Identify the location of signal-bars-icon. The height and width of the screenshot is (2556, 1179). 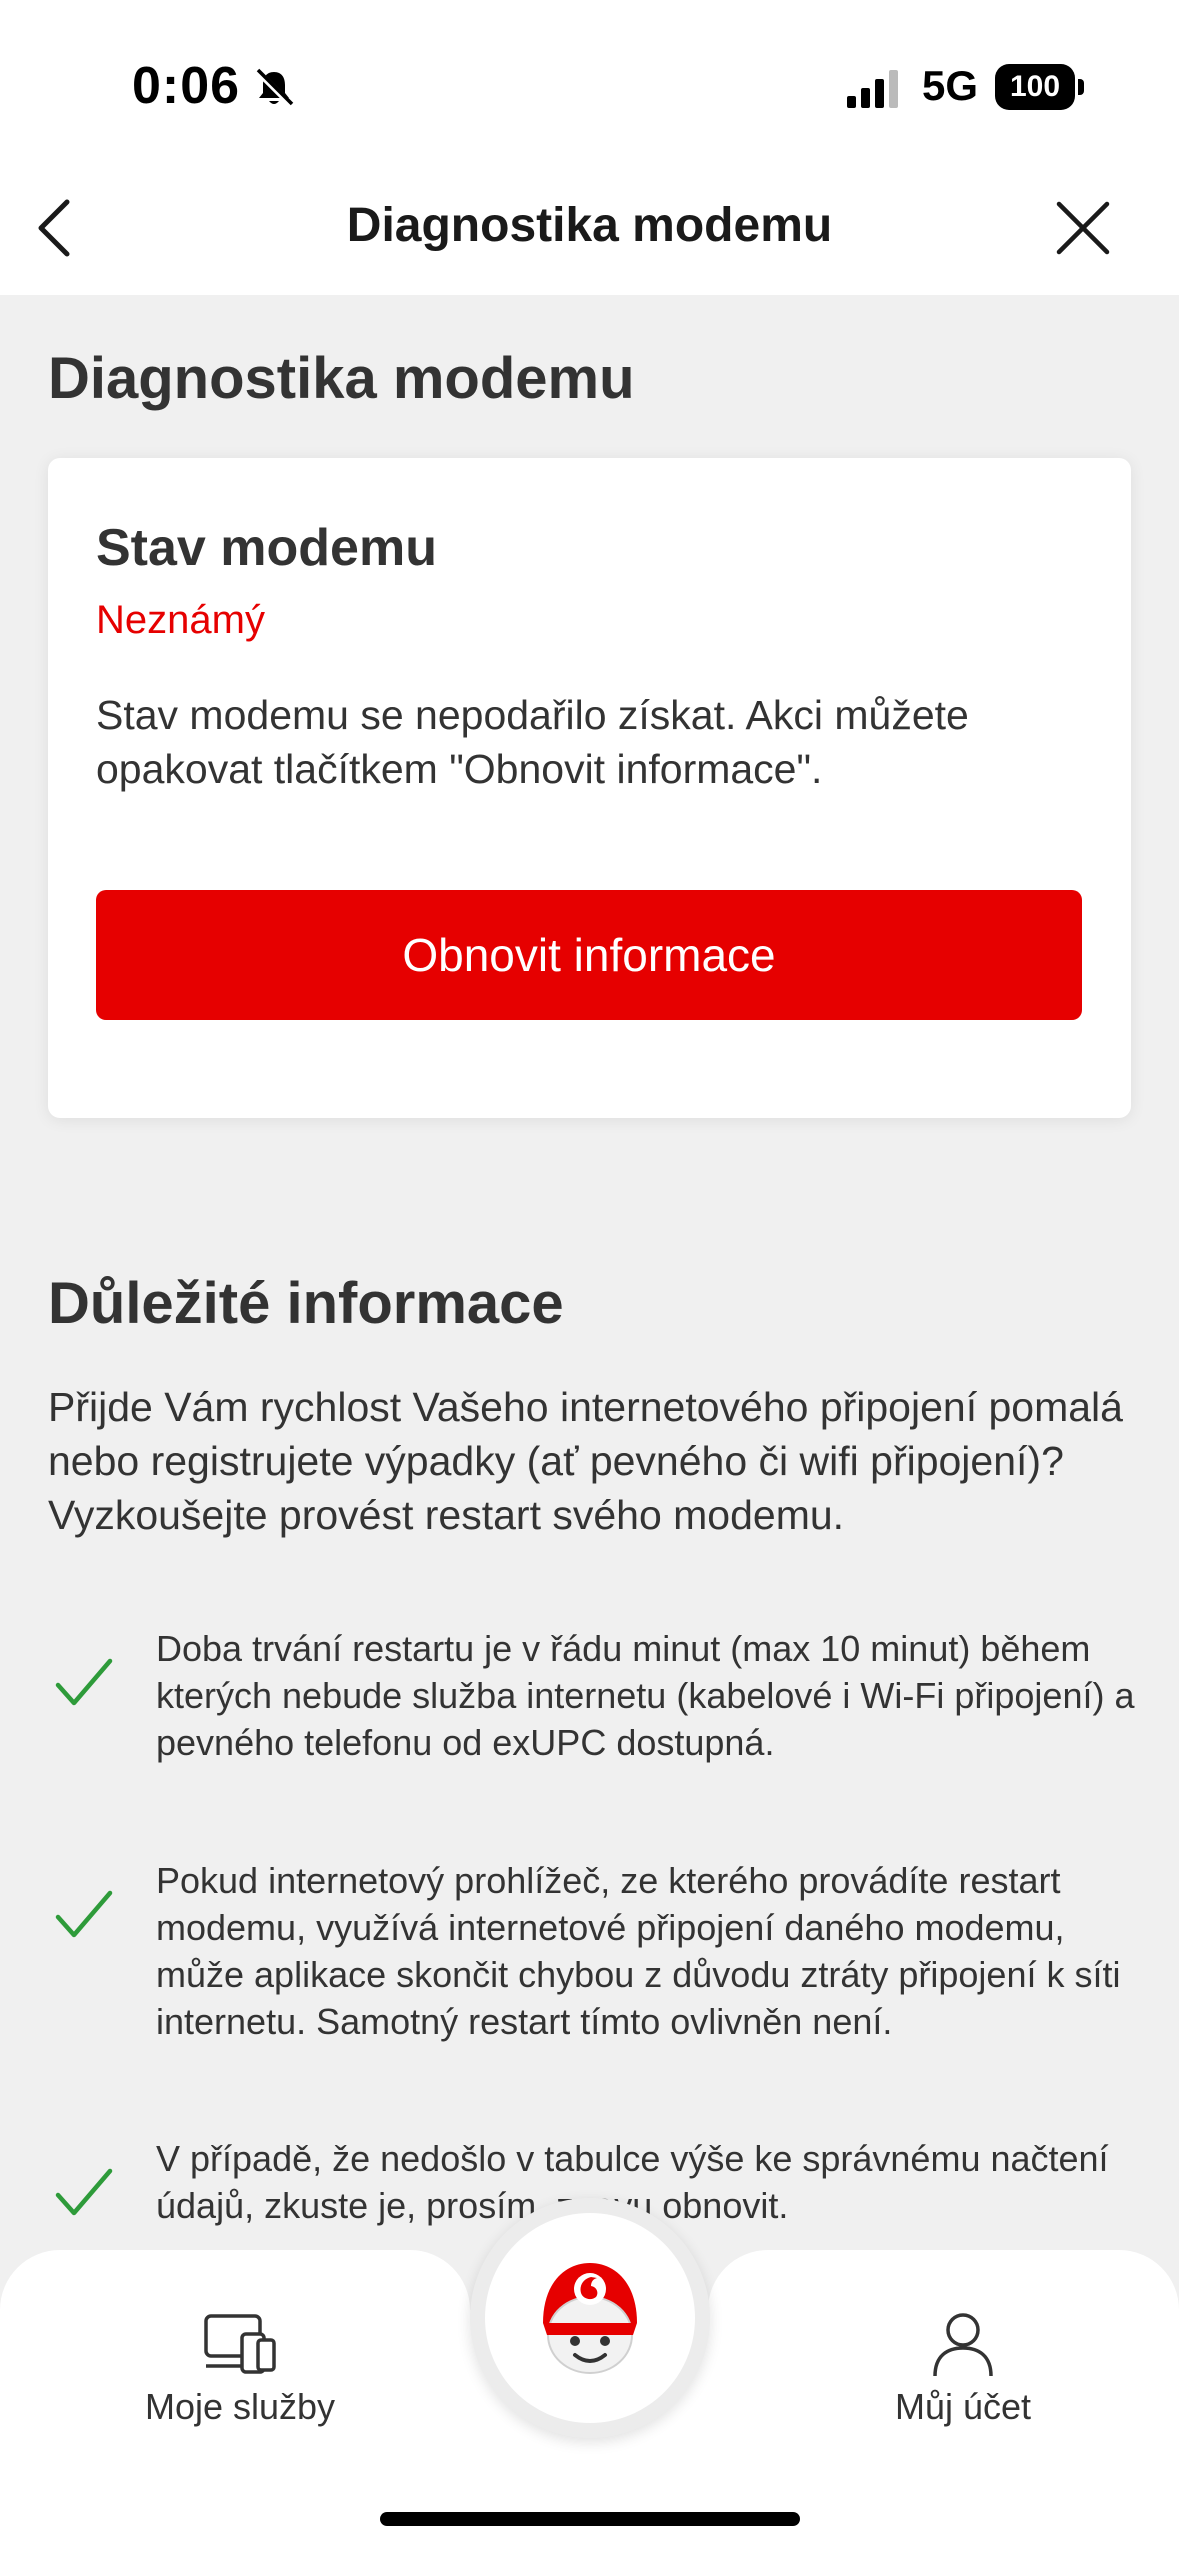
(872, 89).